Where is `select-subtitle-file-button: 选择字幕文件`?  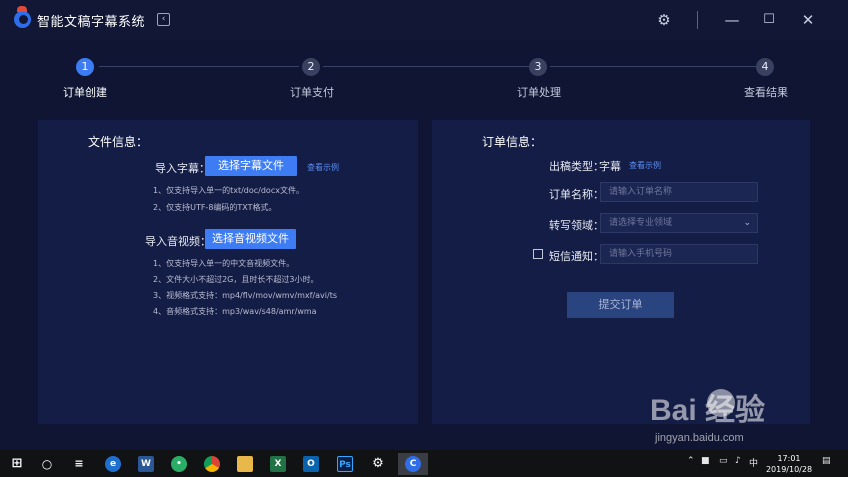
select-subtitle-file-button: 选择字幕文件 is located at coordinates (251, 166).